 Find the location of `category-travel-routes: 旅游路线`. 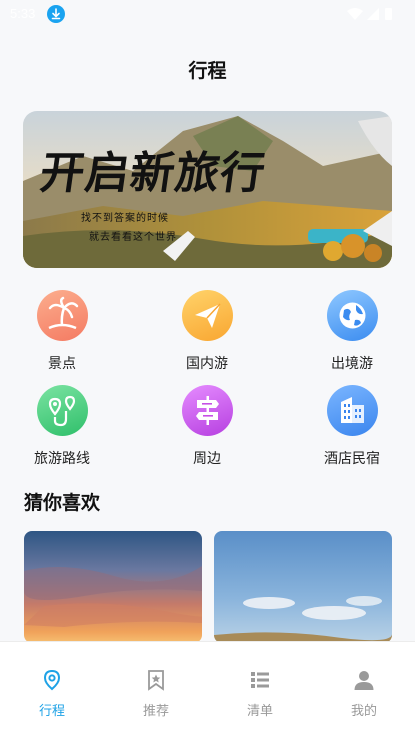

category-travel-routes: 旅游路线 is located at coordinates (62, 430).